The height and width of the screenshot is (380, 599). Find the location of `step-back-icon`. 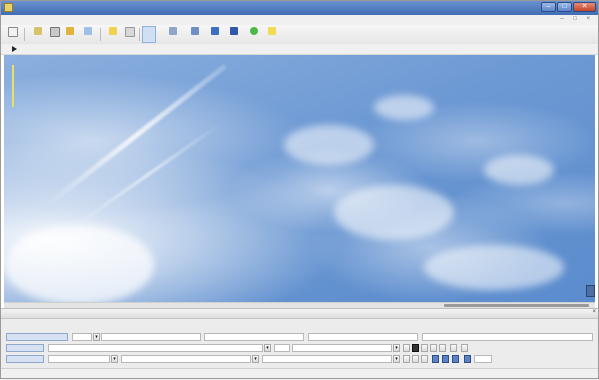

step-back-icon is located at coordinates (406, 359).